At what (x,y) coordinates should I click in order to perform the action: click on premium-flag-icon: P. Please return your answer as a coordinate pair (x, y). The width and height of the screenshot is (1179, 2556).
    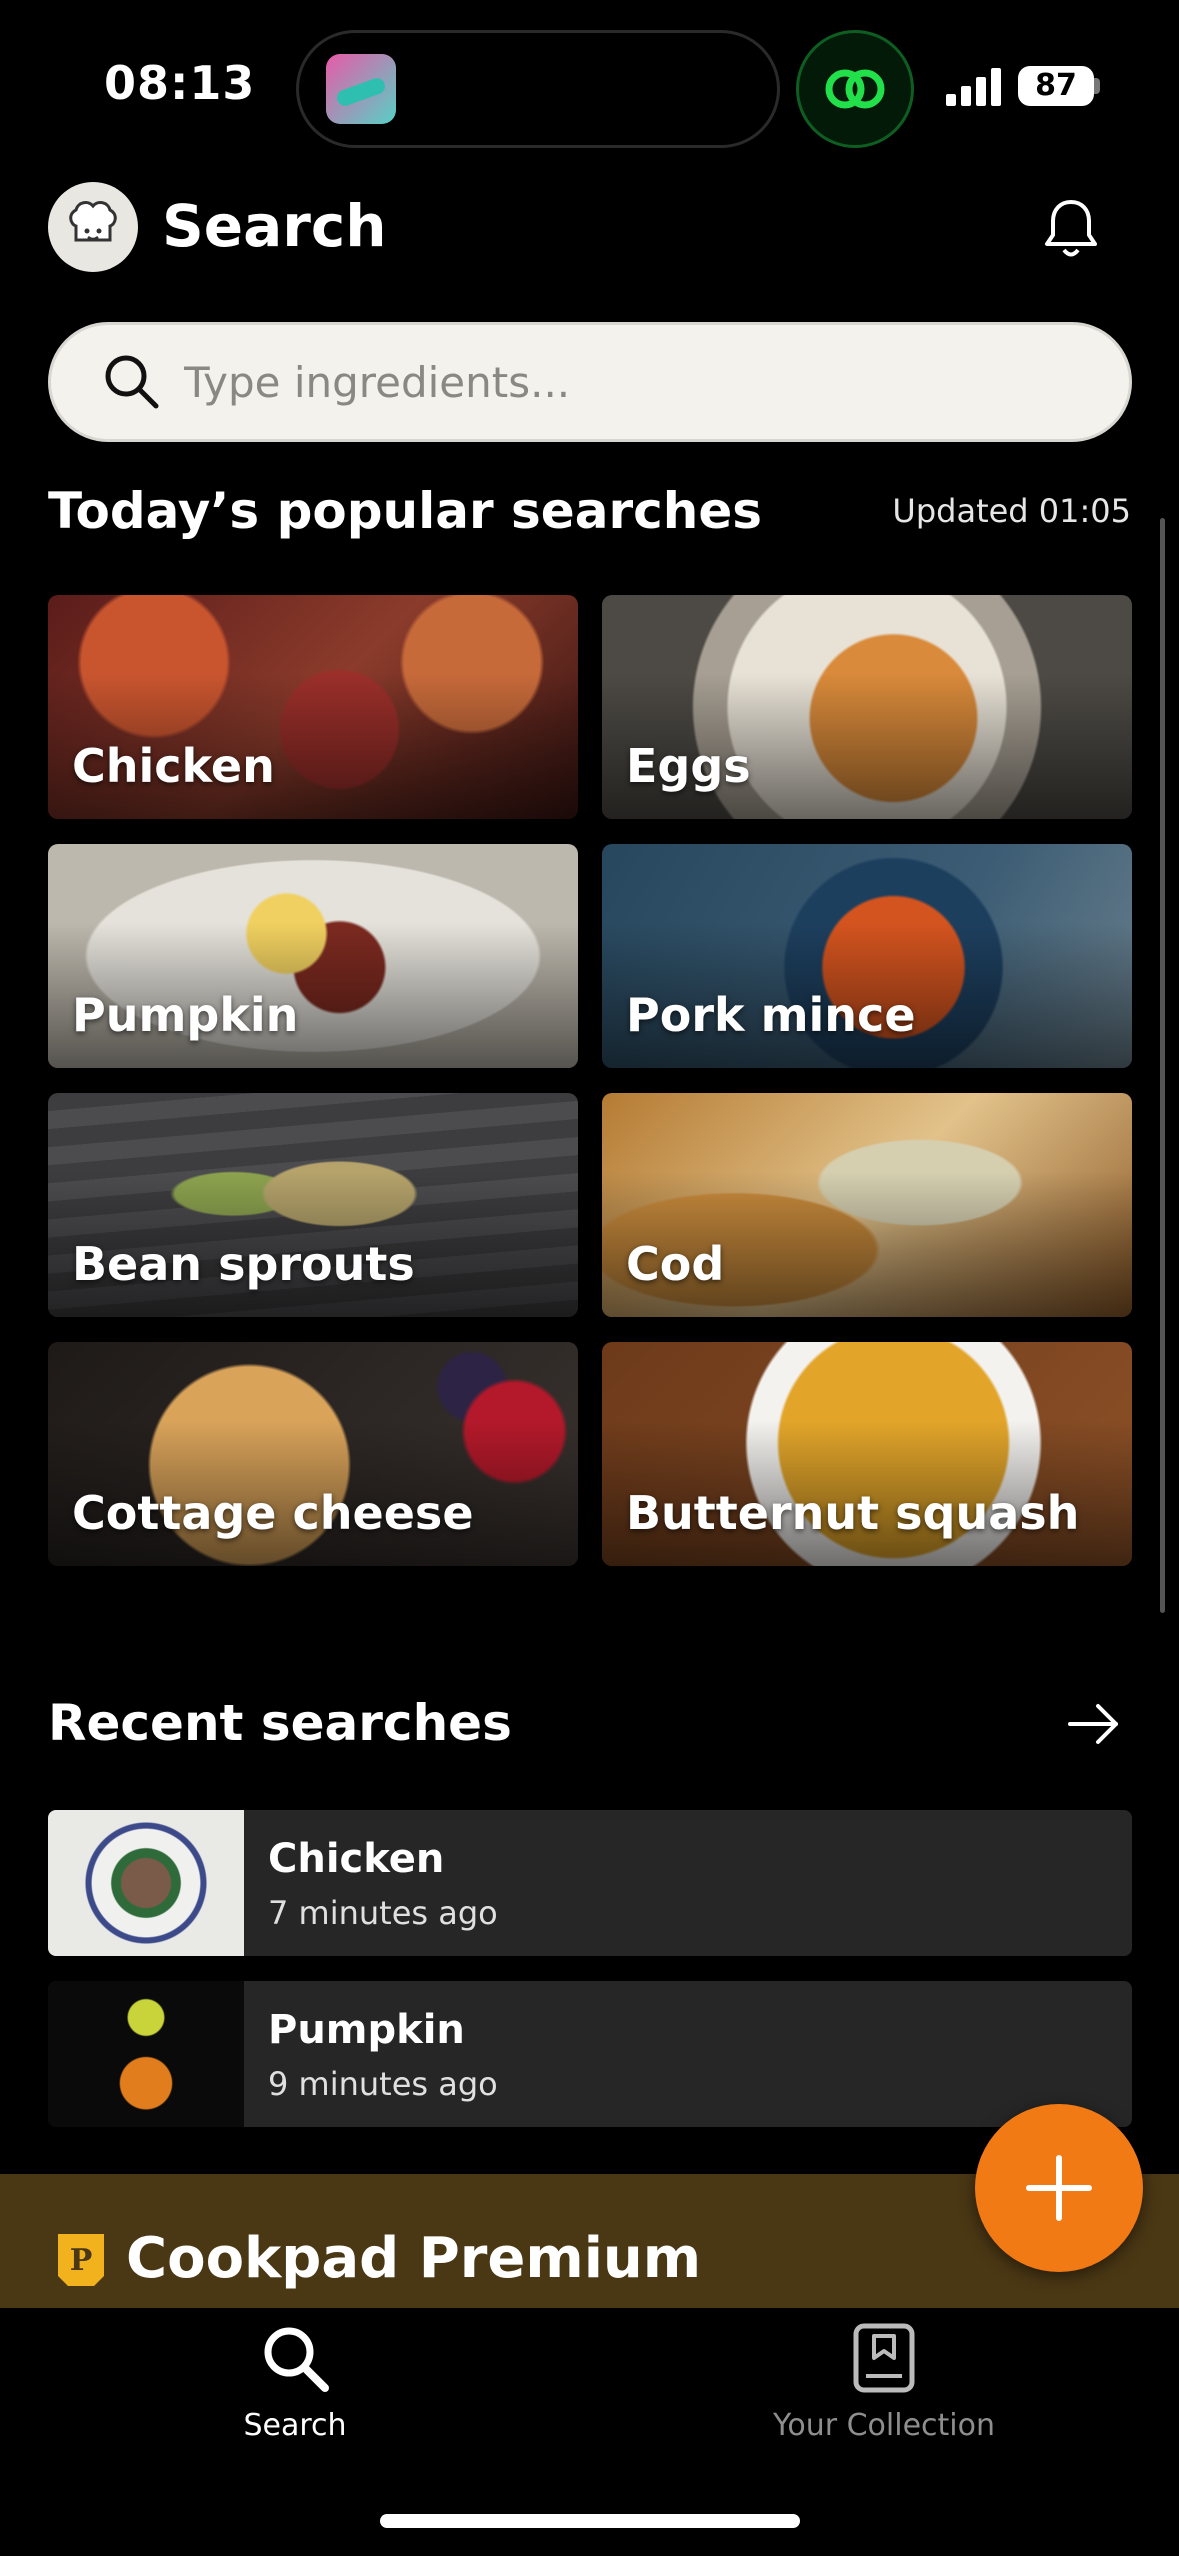
    Looking at the image, I should click on (81, 2260).